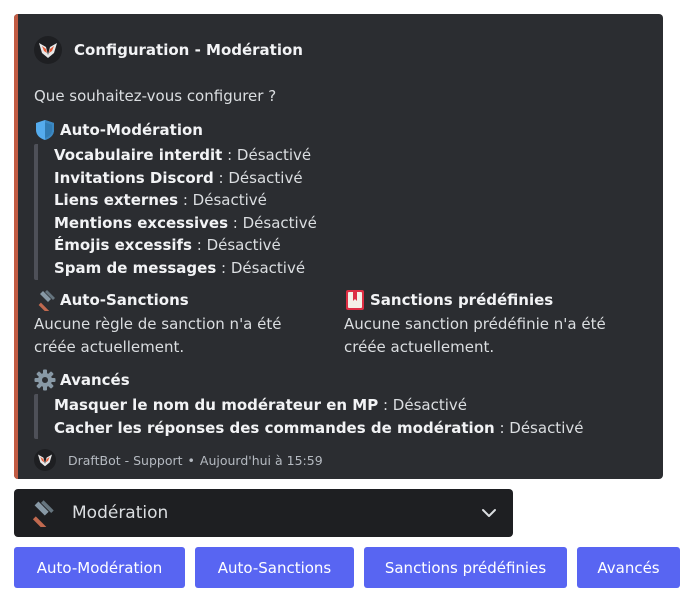  What do you see at coordinates (183, 155) in the screenshot?
I see `list-item: Vocabulaire interdit : Désactivé` at bounding box center [183, 155].